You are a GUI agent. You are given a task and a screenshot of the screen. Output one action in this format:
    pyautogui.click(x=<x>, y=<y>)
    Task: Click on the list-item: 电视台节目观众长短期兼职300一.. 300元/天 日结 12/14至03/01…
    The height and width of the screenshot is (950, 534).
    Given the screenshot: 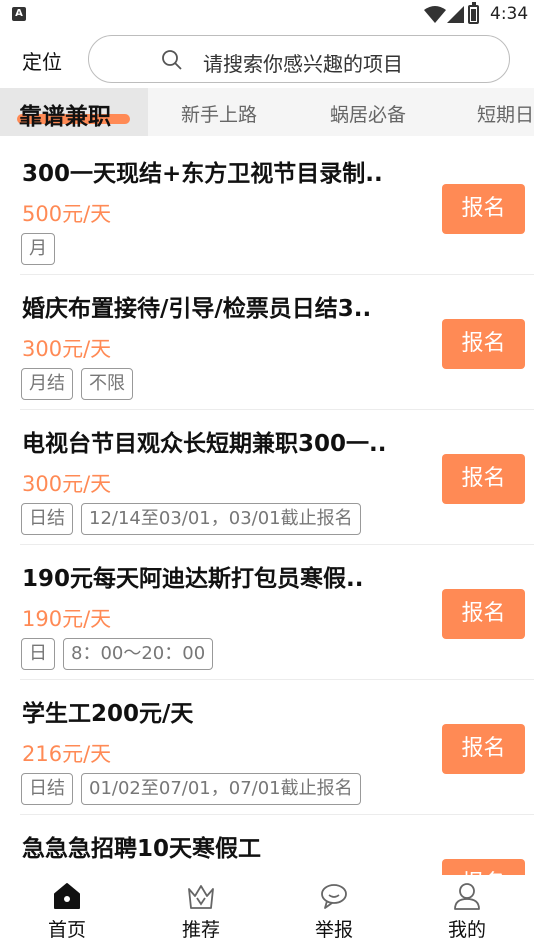 What is the action you would take?
    pyautogui.click(x=267, y=477)
    